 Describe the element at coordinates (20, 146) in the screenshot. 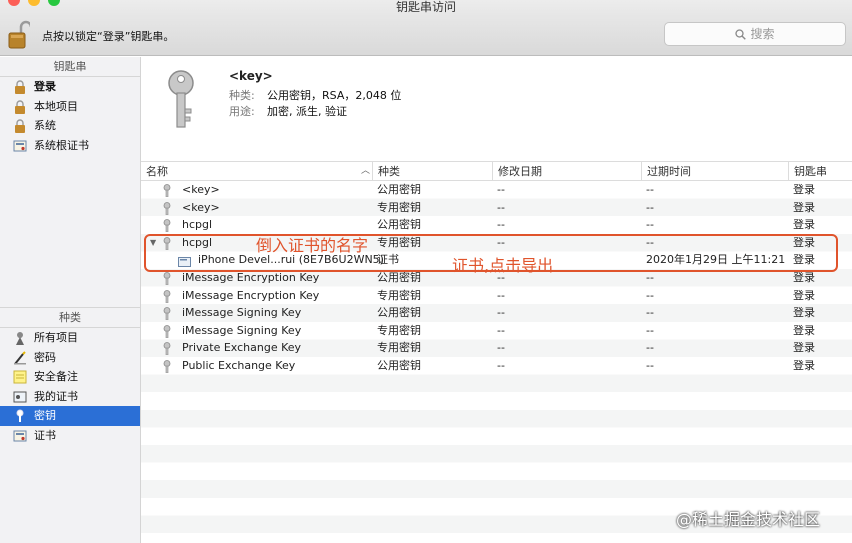

I see `certificate-icon` at that location.